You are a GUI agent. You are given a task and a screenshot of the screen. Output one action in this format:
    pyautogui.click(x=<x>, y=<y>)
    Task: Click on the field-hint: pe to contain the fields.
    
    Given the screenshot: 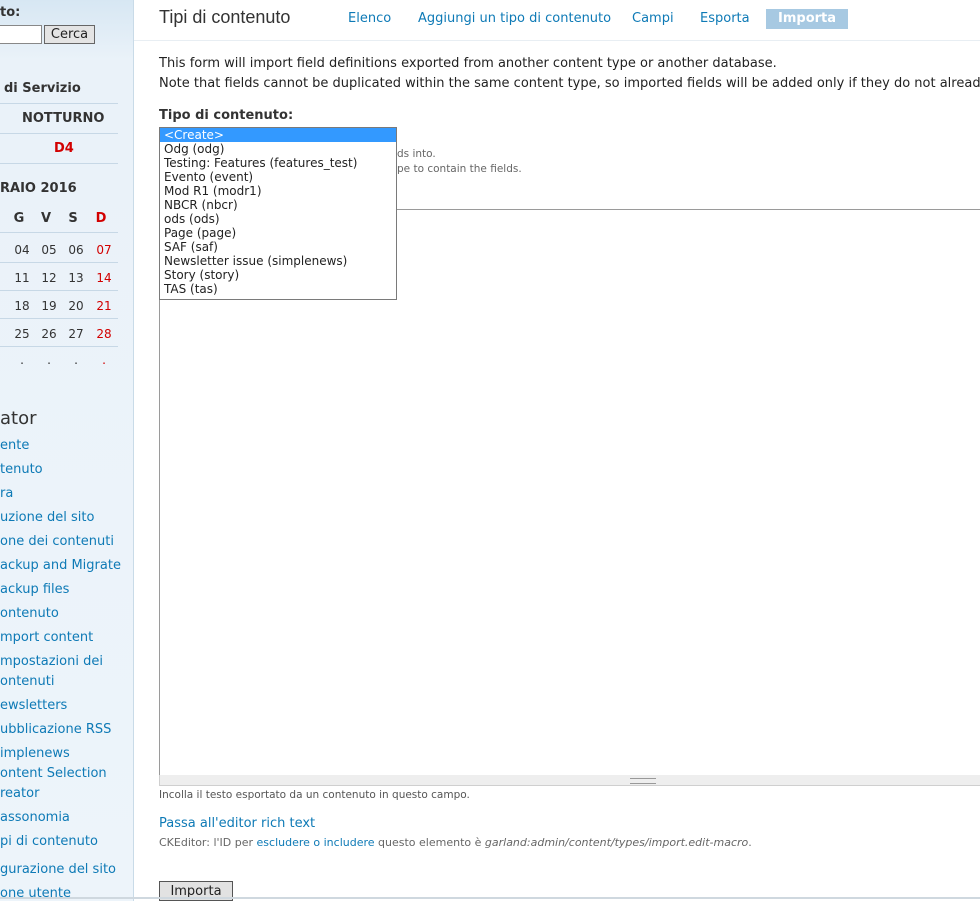 What is the action you would take?
    pyautogui.click(x=459, y=169)
    